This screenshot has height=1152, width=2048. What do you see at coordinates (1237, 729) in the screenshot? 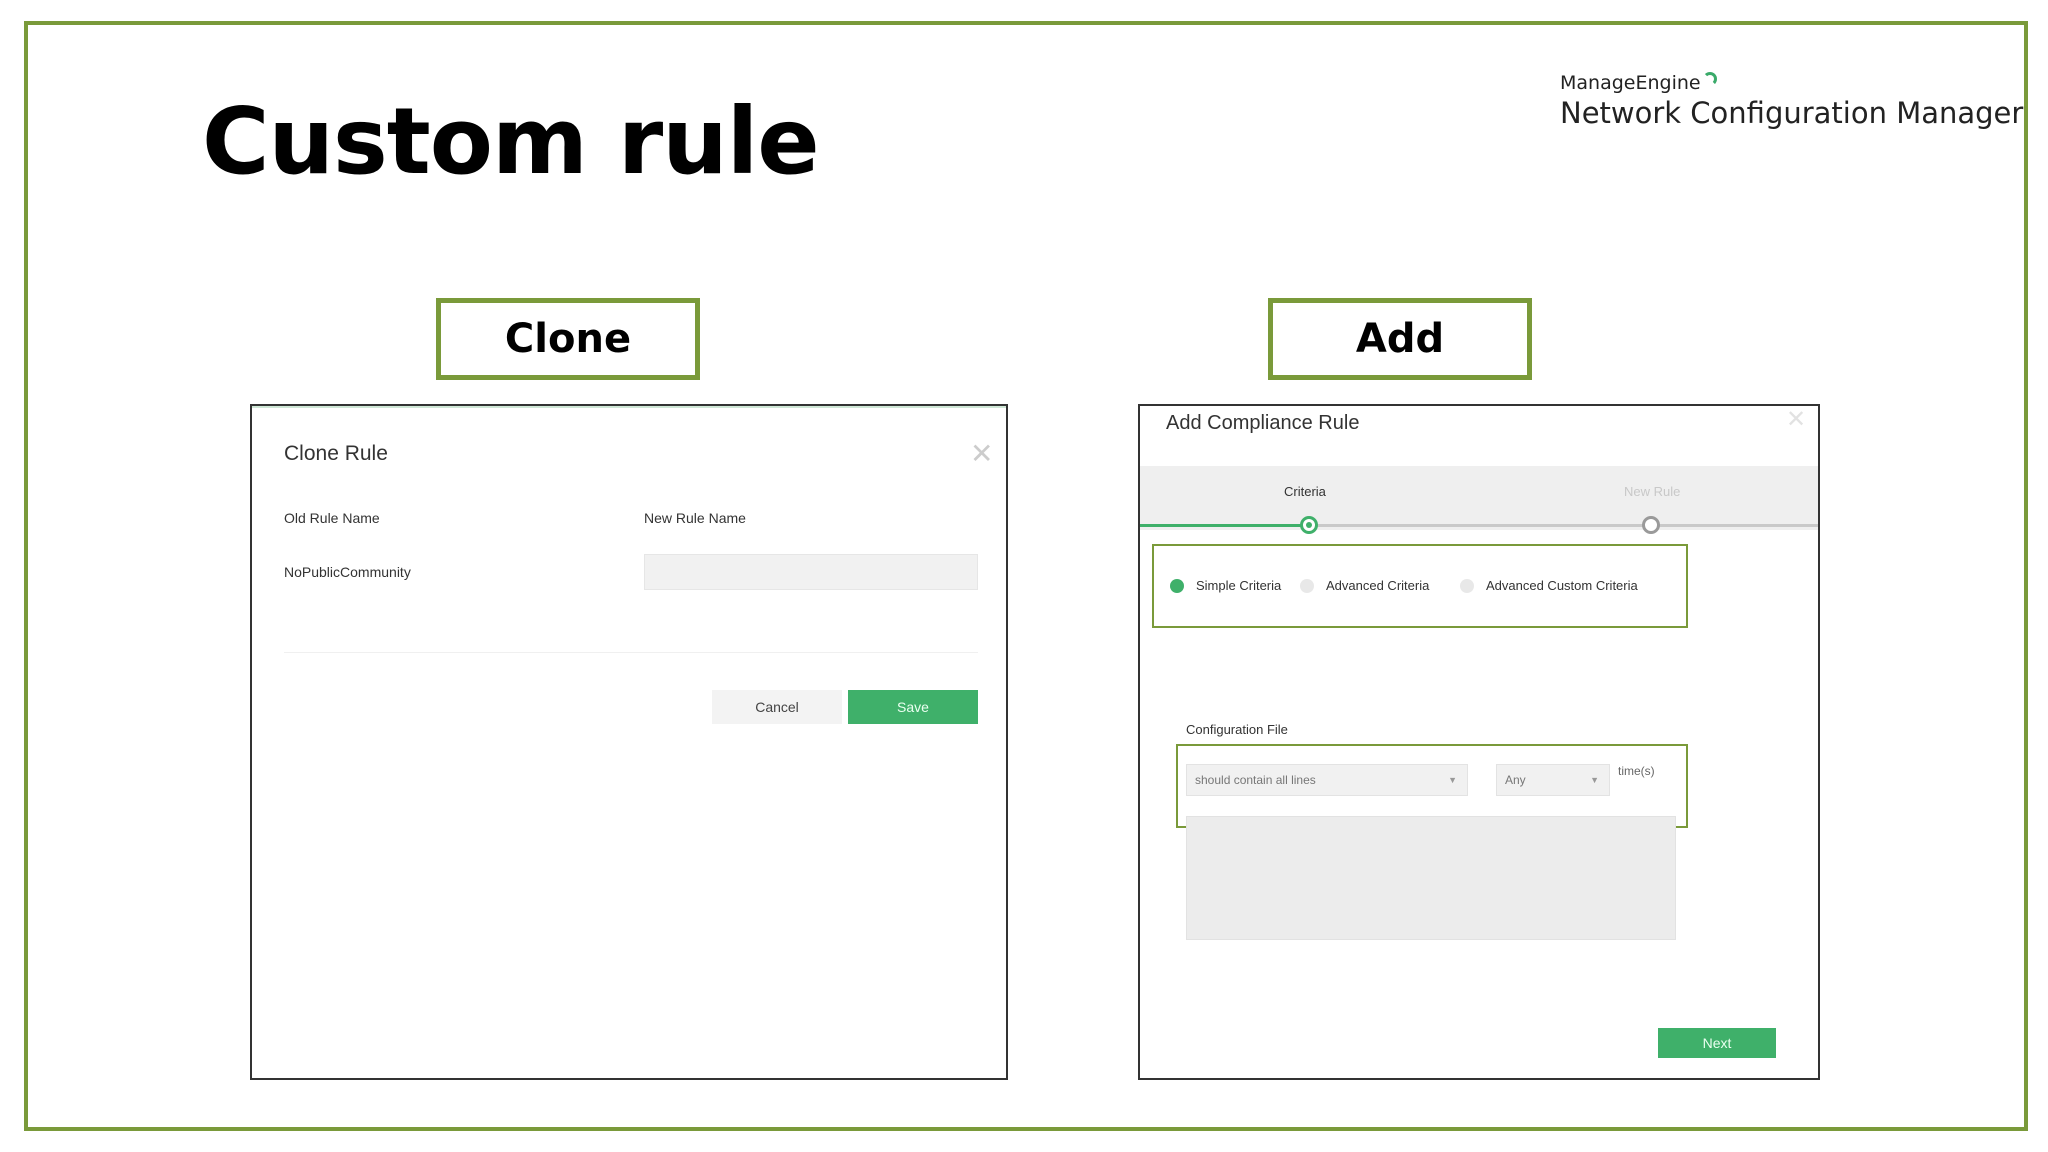
I see `configuration-file-label: Configuration File` at bounding box center [1237, 729].